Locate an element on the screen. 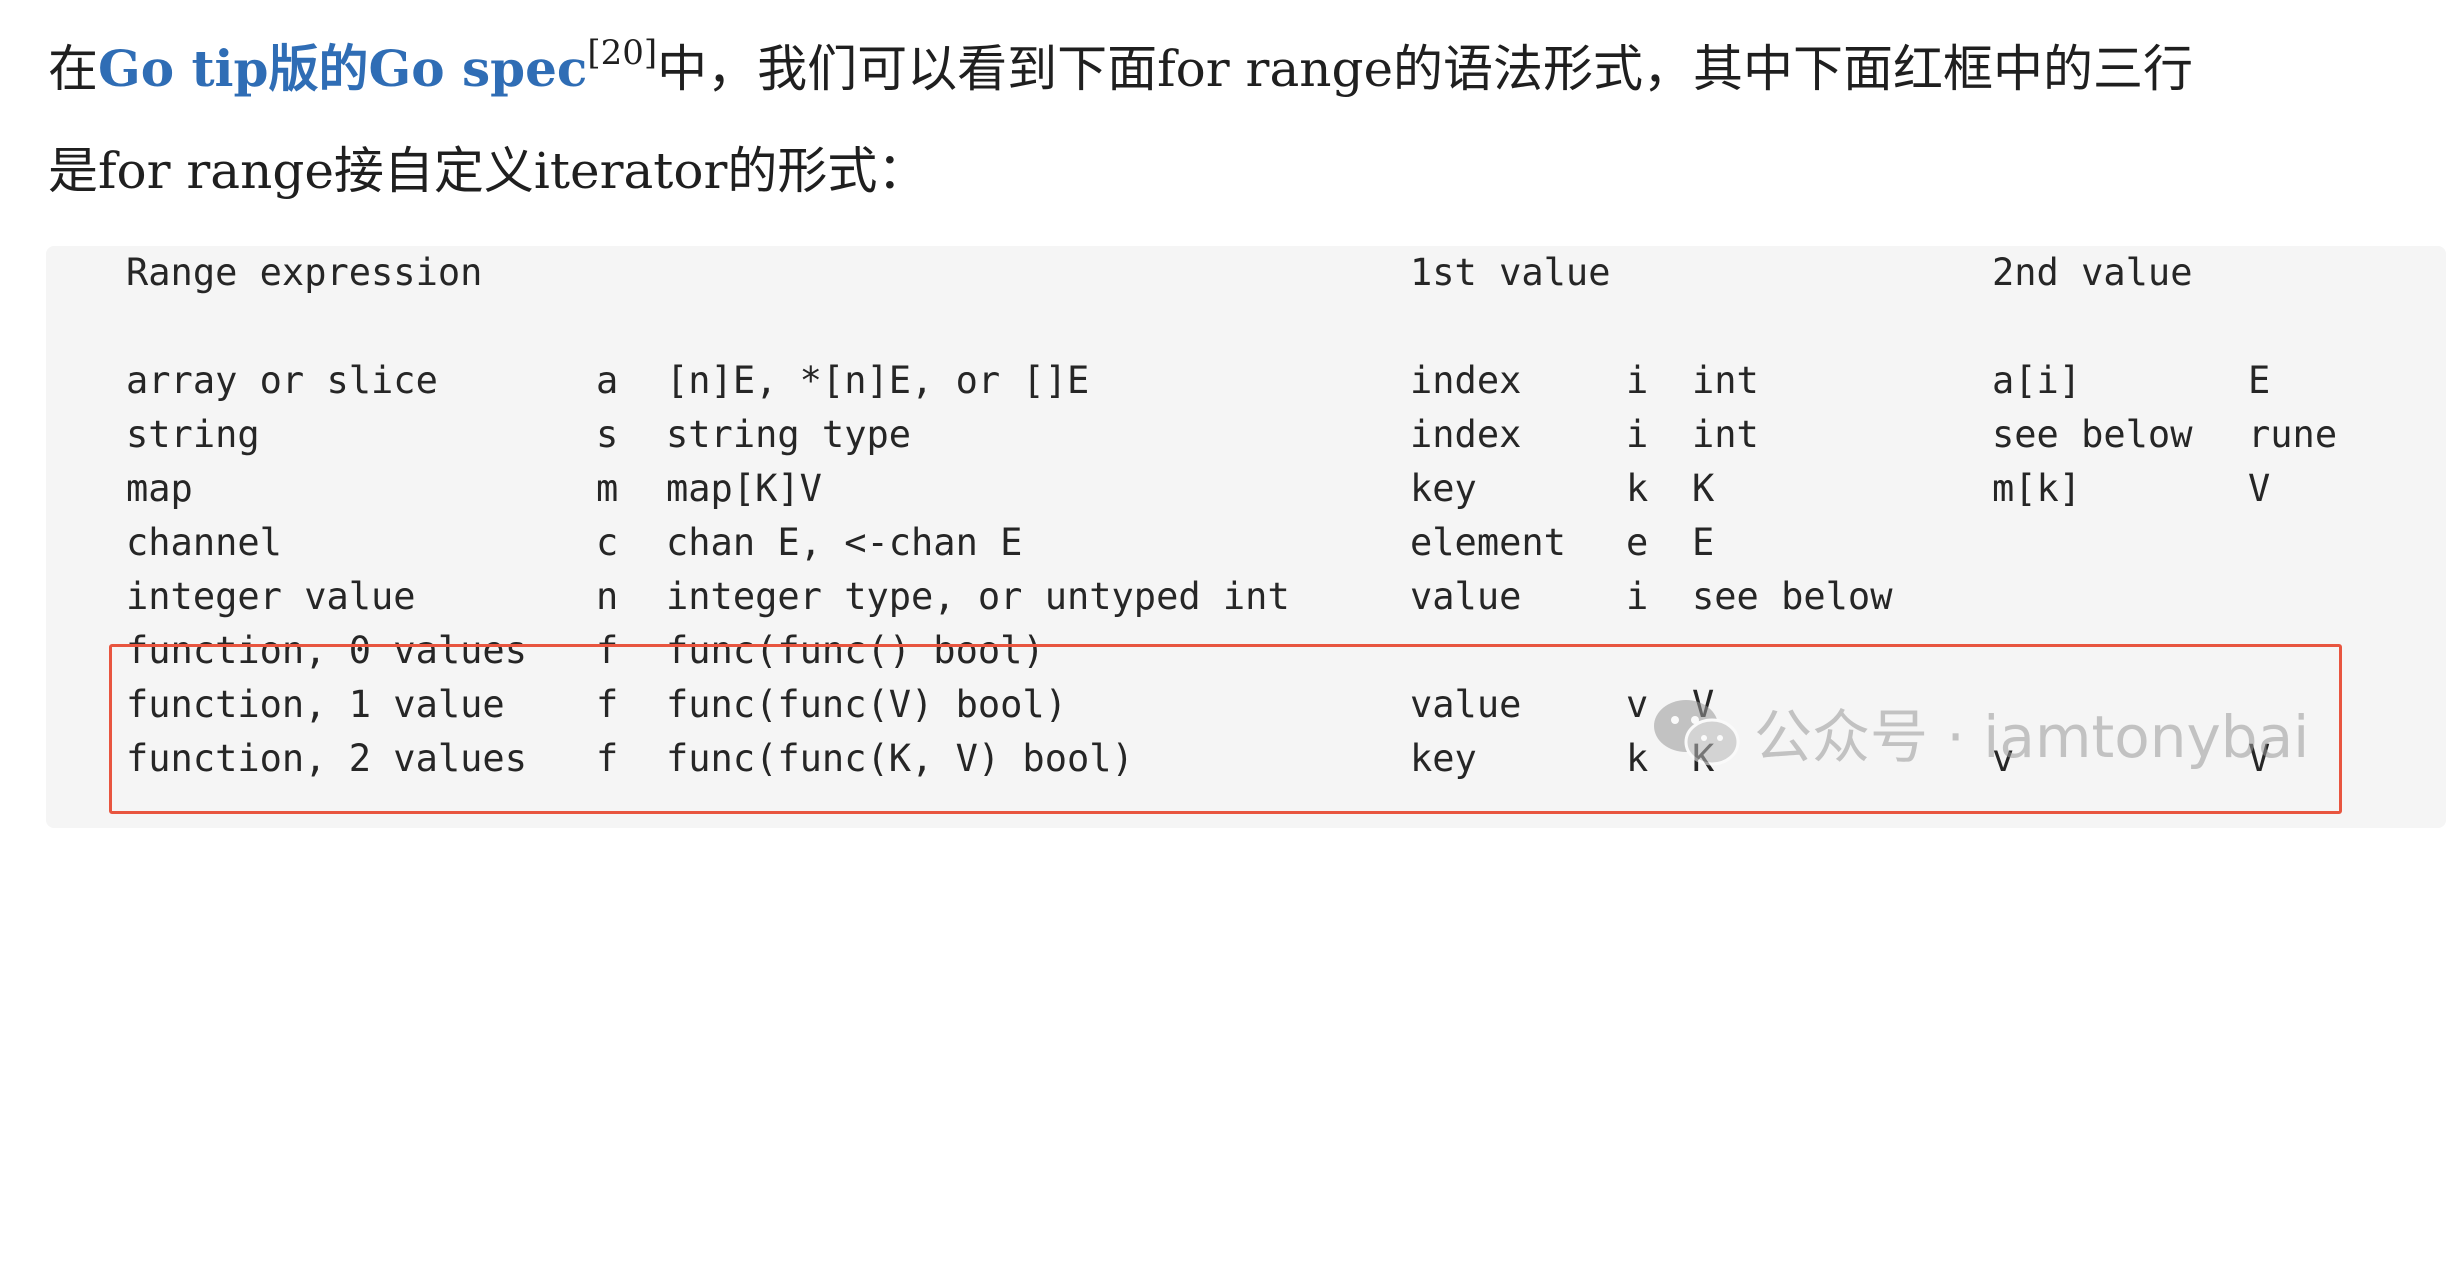 The width and height of the screenshot is (2446, 1272). watermark-text: 公众号 · iamtonybai is located at coordinates (2032, 737).